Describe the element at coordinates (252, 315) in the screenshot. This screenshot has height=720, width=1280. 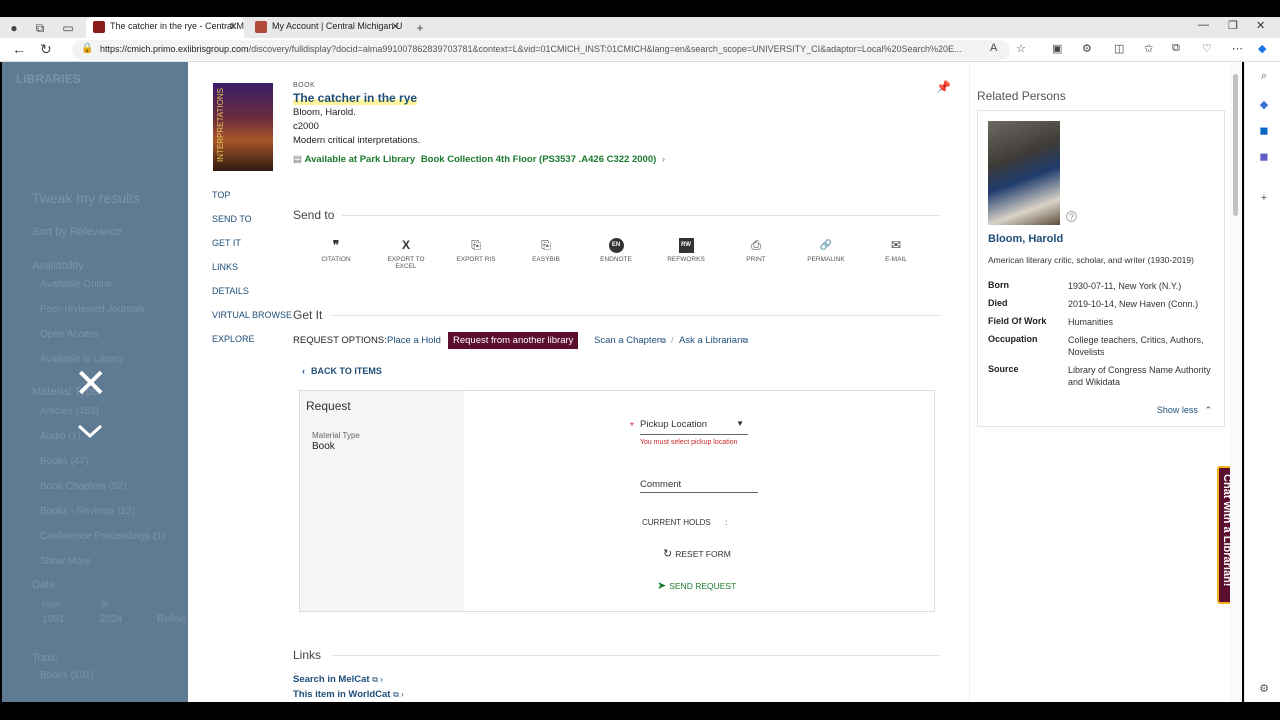
I see `side-nav-virtual-browse: VIRTUAL BROWSE` at that location.